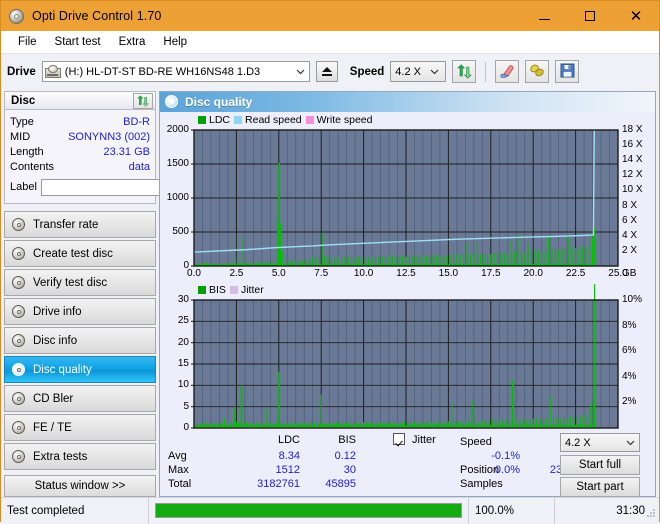 The width and height of the screenshot is (660, 524). I want to click on speed-select: 4.2 X, so click(418, 71).